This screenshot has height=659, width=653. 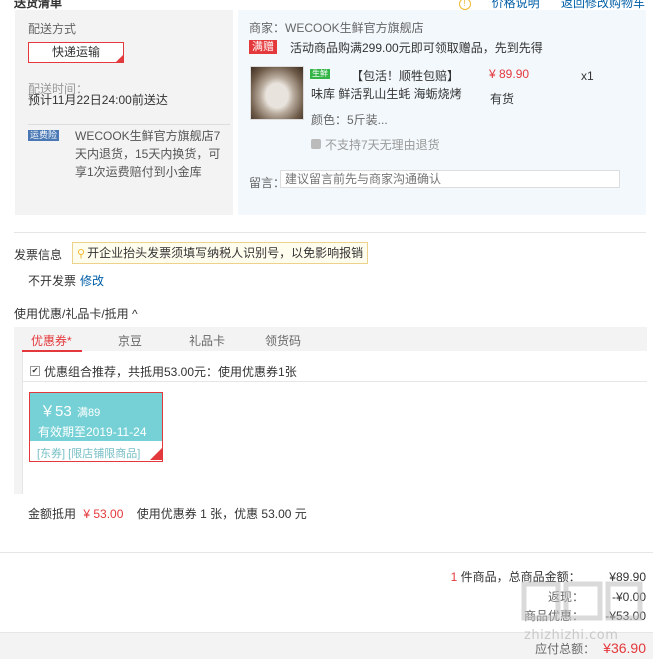 What do you see at coordinates (207, 340) in the screenshot?
I see `tab-gift-card: 礼品卡` at bounding box center [207, 340].